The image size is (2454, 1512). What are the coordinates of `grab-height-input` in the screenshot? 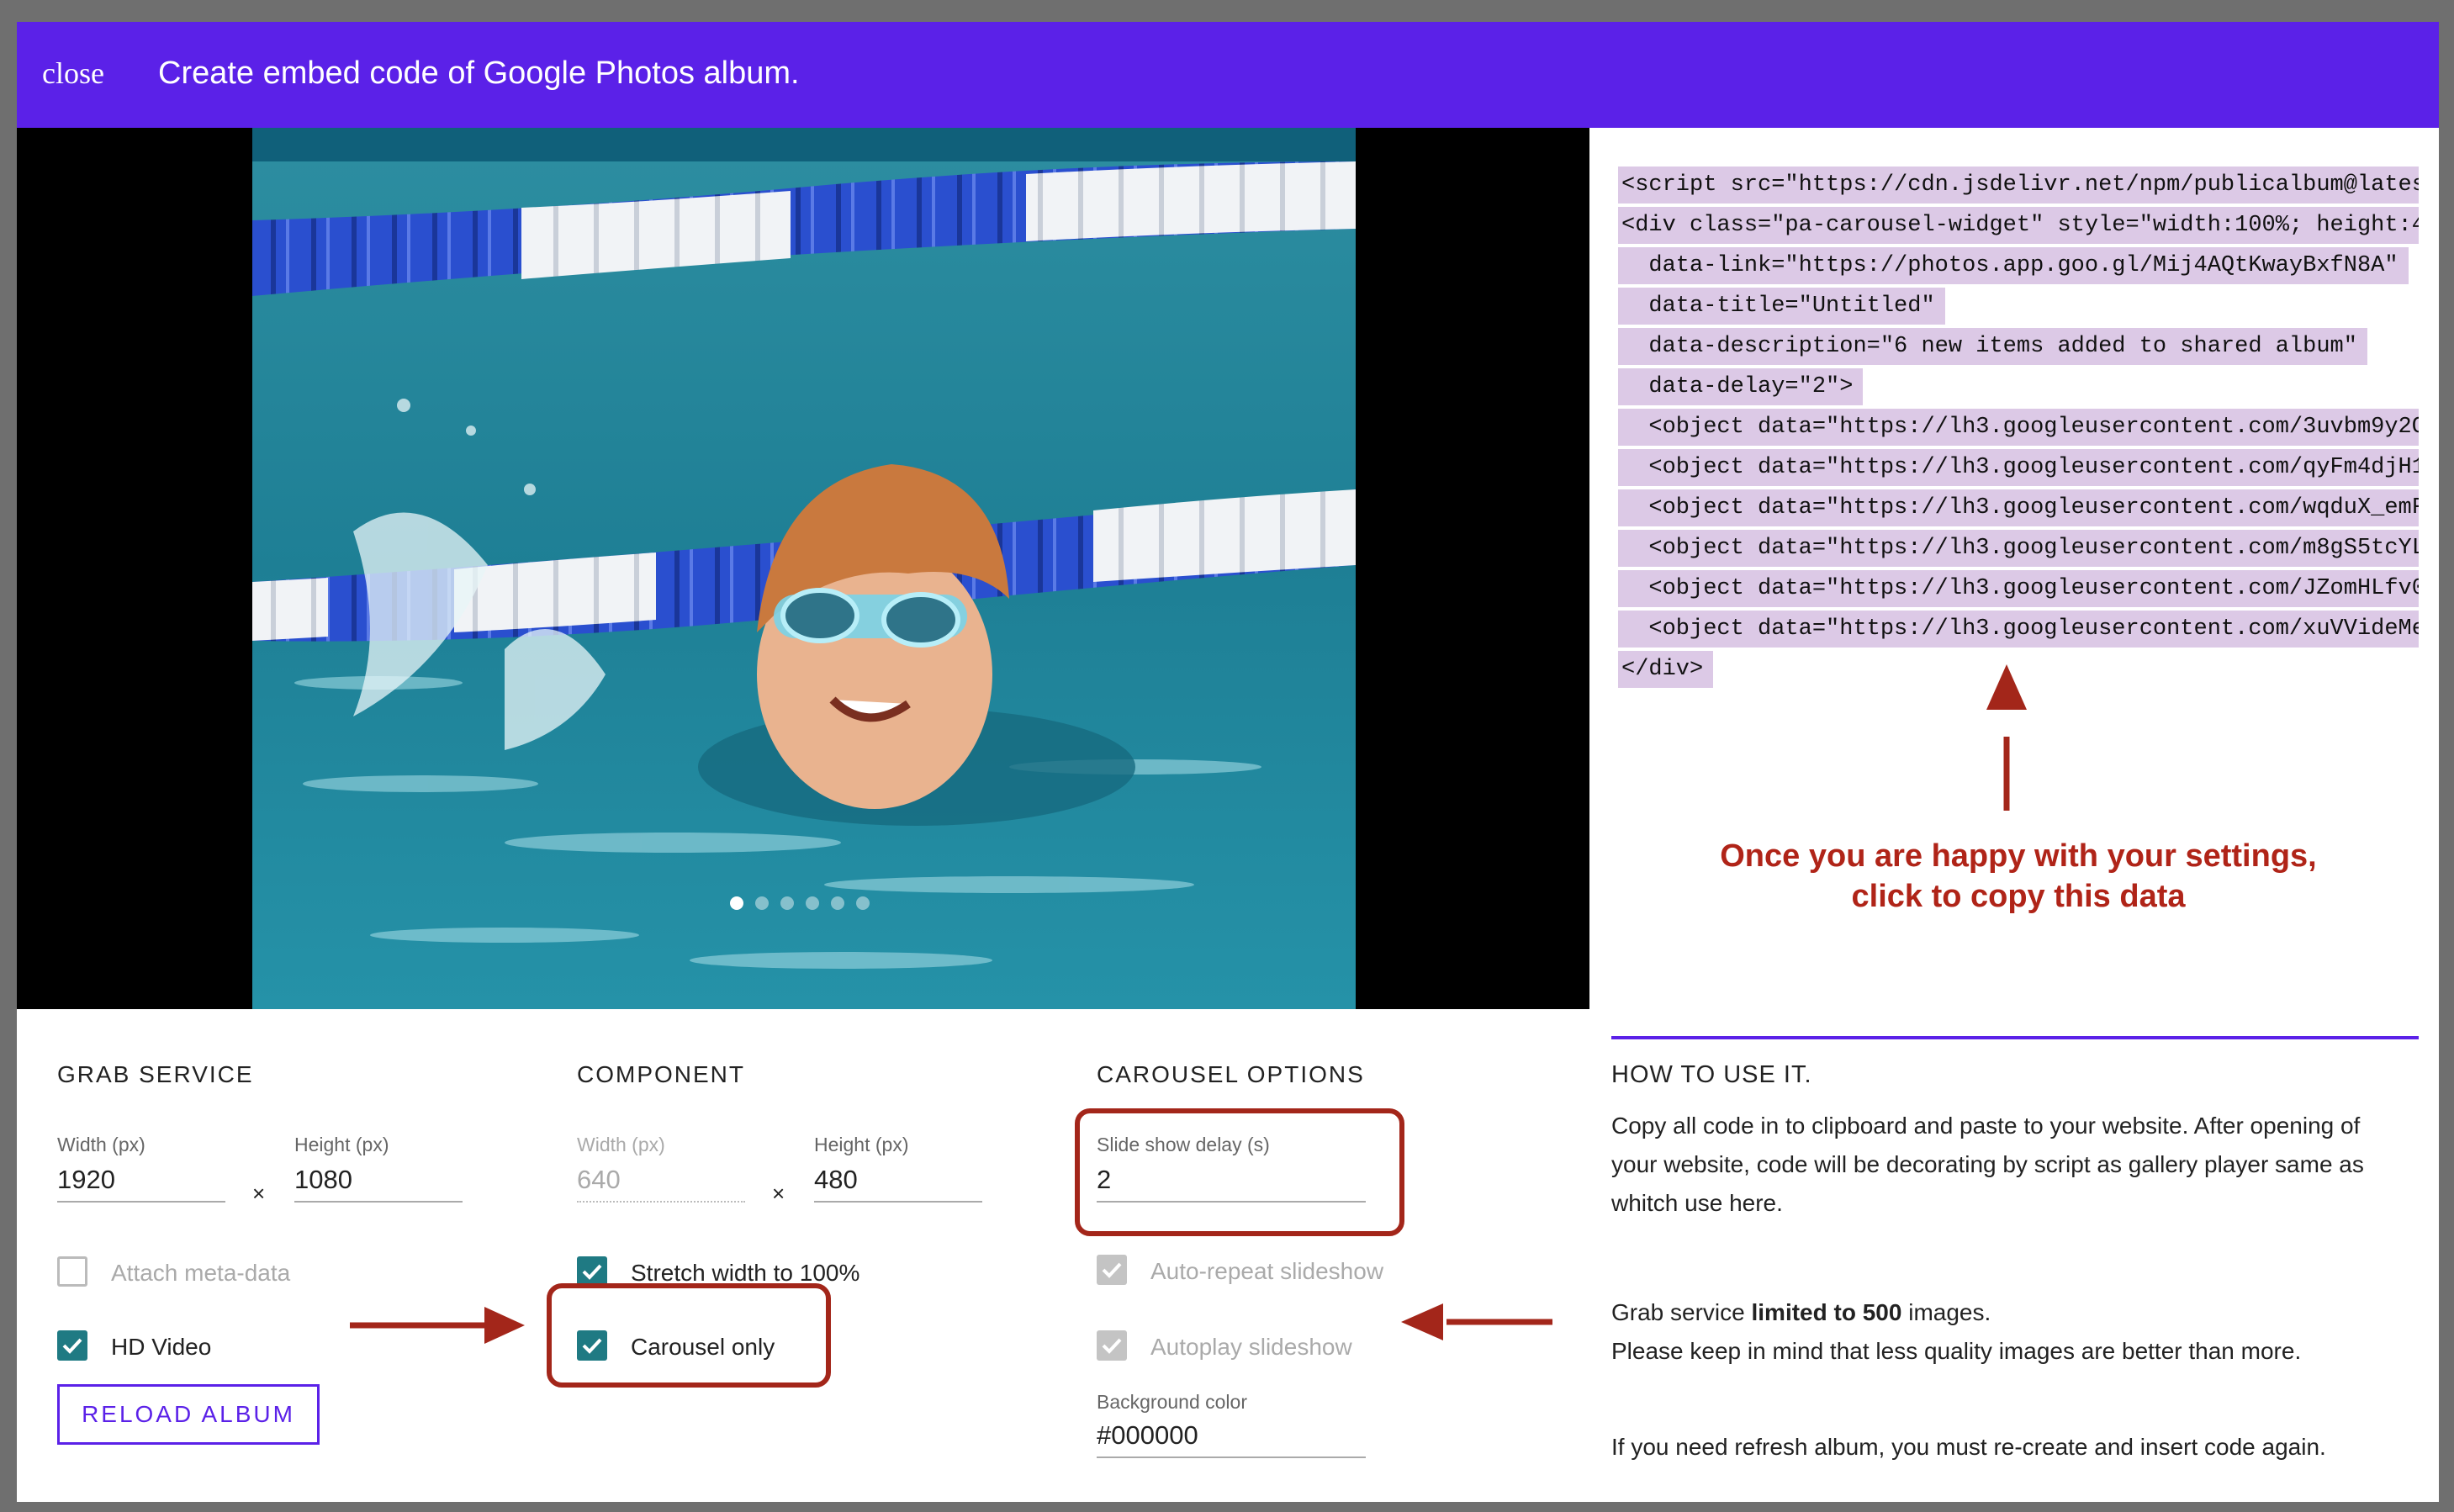 It's located at (378, 1181).